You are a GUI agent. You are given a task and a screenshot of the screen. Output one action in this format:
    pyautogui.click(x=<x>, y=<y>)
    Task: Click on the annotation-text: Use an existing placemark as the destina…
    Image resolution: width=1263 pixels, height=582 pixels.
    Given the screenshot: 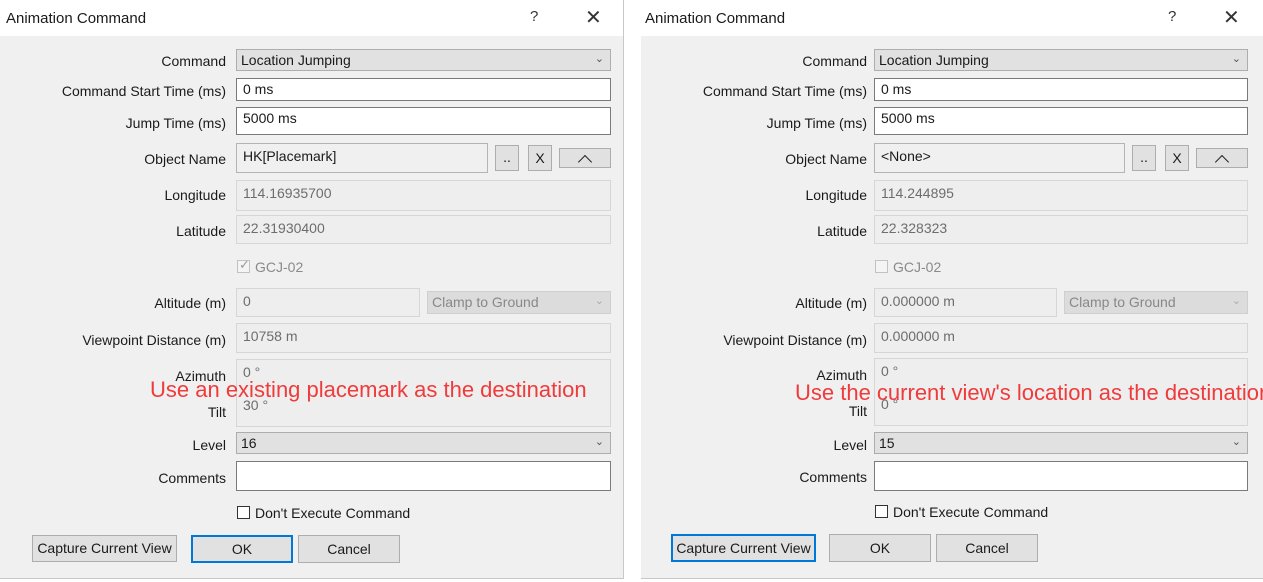 What is the action you would take?
    pyautogui.click(x=368, y=389)
    